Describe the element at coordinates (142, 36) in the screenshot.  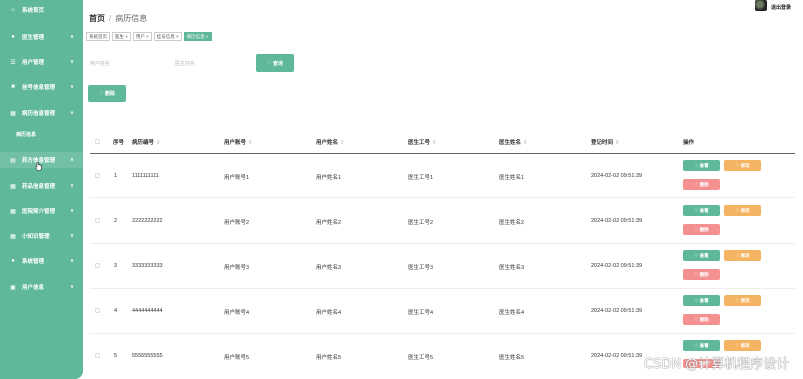
I see `tab-user: 用户 ×` at that location.